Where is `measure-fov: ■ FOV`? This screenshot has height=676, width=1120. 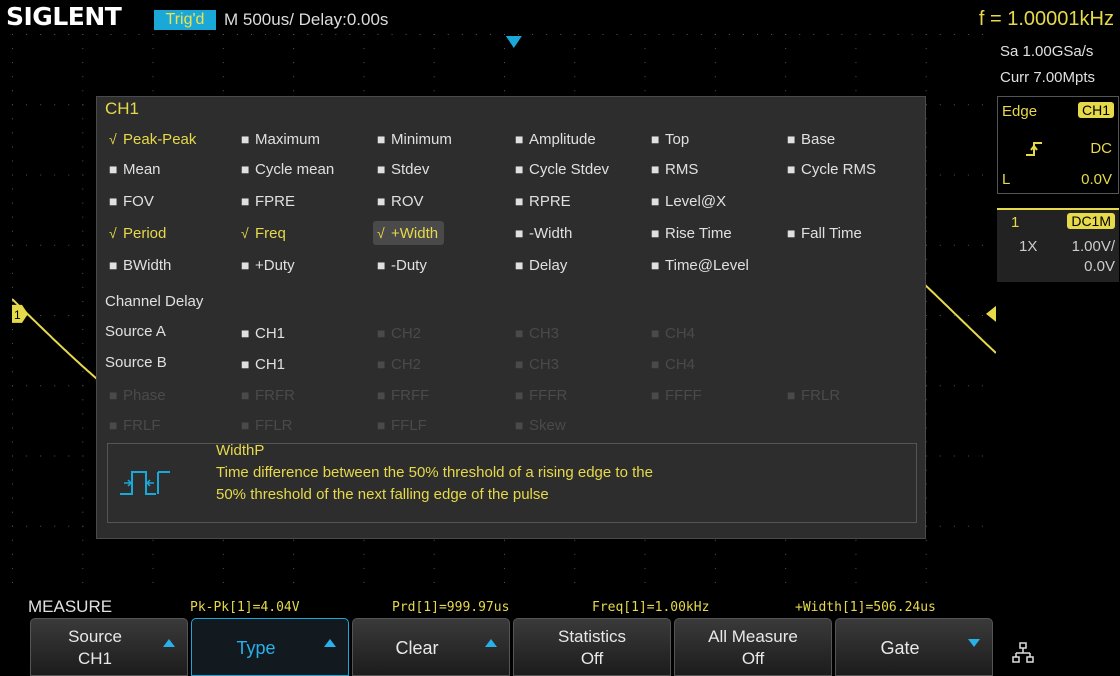 measure-fov: ■ FOV is located at coordinates (132, 201).